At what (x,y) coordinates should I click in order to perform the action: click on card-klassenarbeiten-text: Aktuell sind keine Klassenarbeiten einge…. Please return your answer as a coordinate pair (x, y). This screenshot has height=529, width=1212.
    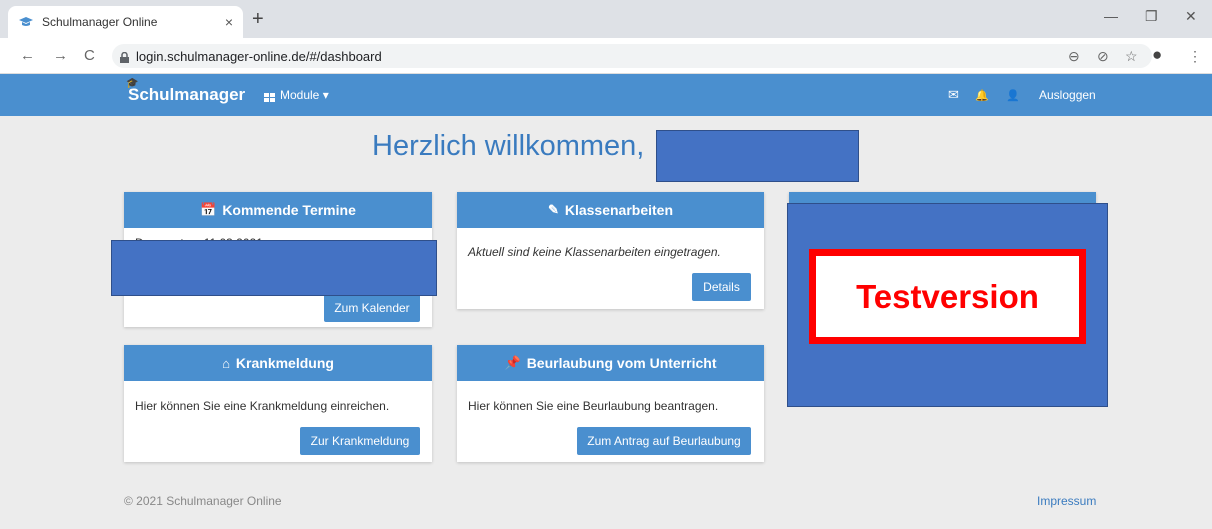
    Looking at the image, I should click on (594, 252).